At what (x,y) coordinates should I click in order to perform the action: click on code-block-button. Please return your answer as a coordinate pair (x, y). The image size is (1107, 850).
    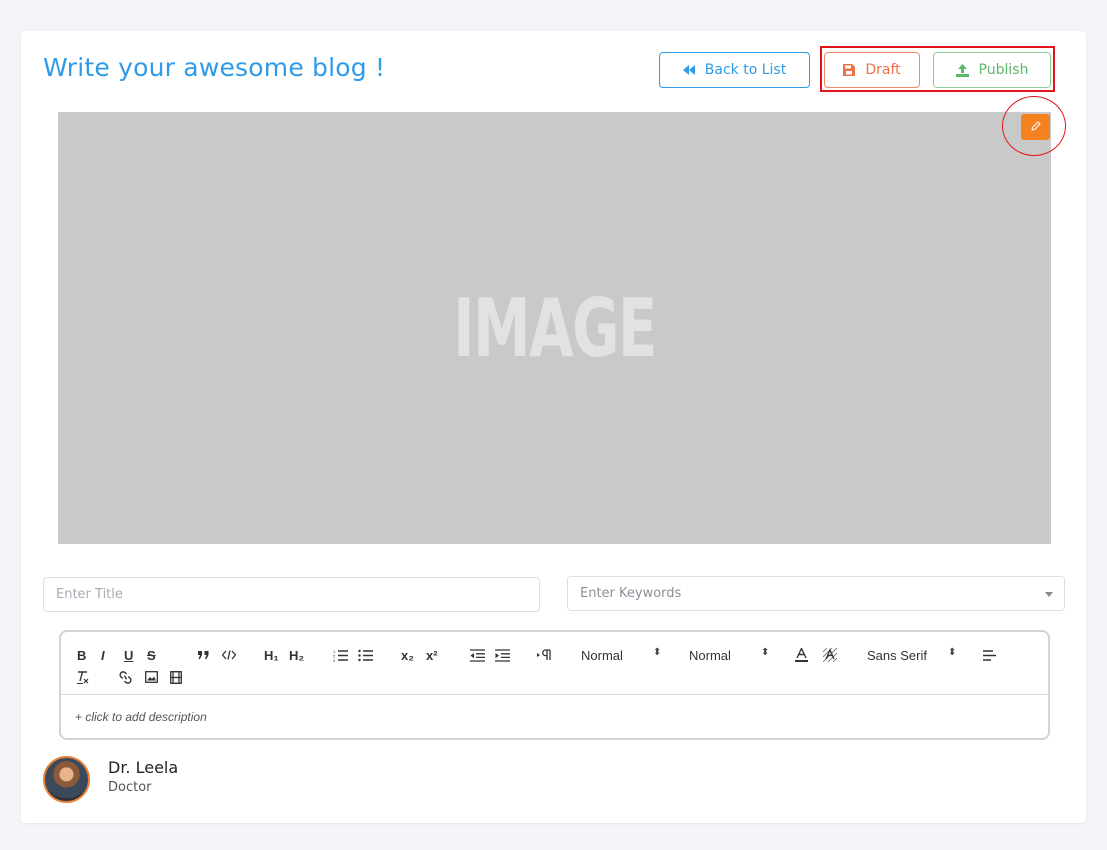
    Looking at the image, I should click on (229, 655).